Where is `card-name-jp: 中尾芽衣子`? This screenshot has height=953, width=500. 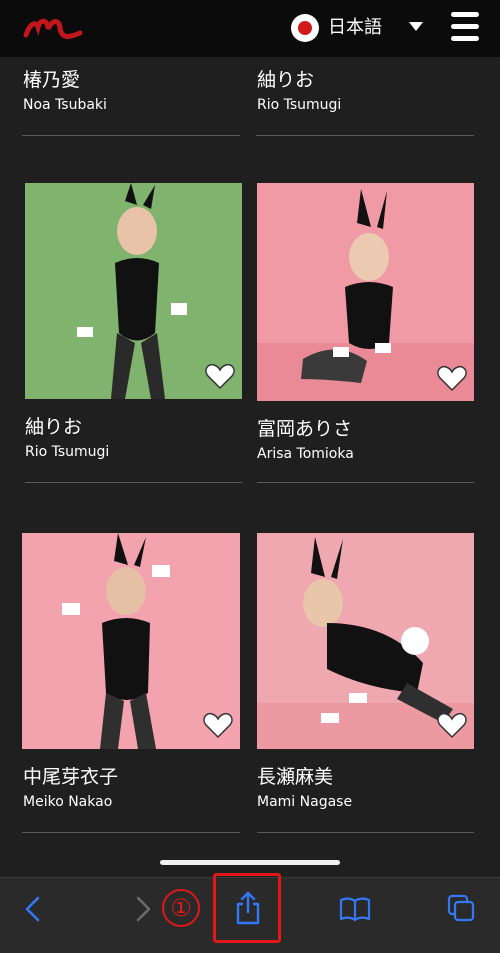
card-name-jp: 中尾芽衣子 is located at coordinates (70, 777).